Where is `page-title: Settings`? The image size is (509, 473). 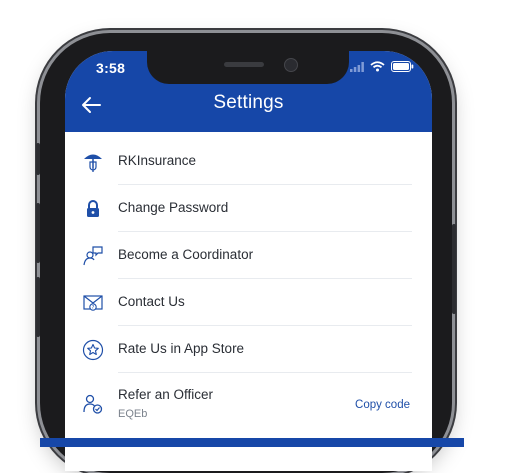 page-title: Settings is located at coordinates (248, 102).